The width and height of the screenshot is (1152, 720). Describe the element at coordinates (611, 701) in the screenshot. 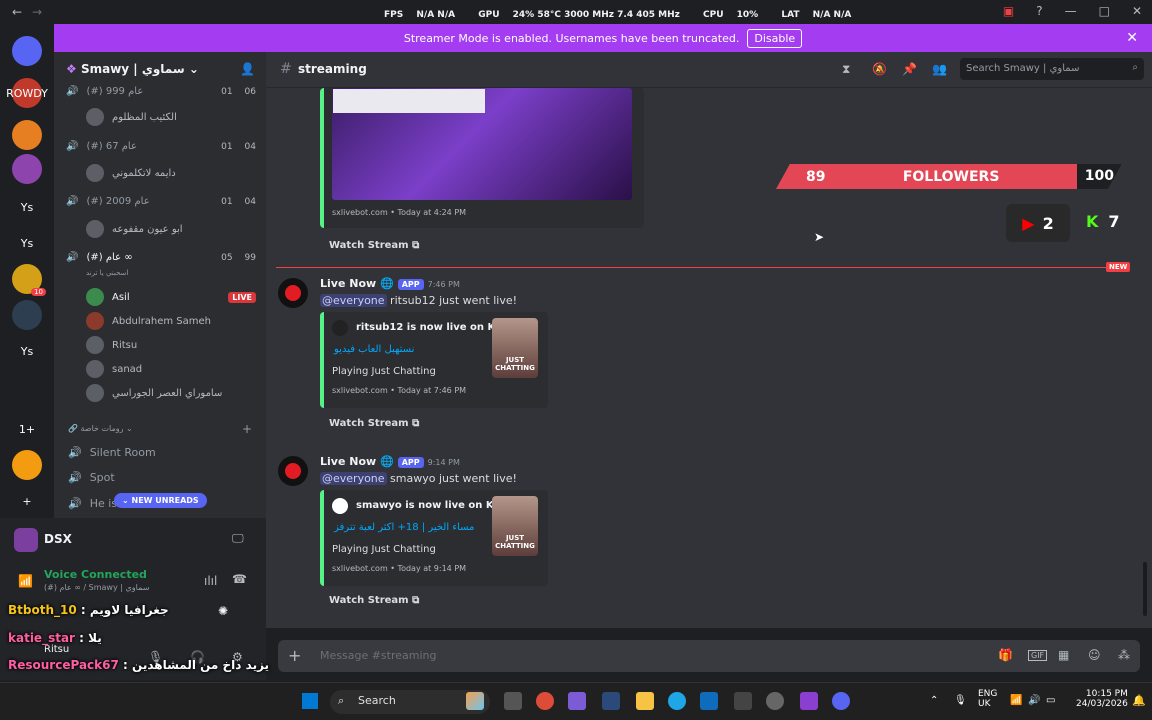

I see `terminal-icon` at that location.